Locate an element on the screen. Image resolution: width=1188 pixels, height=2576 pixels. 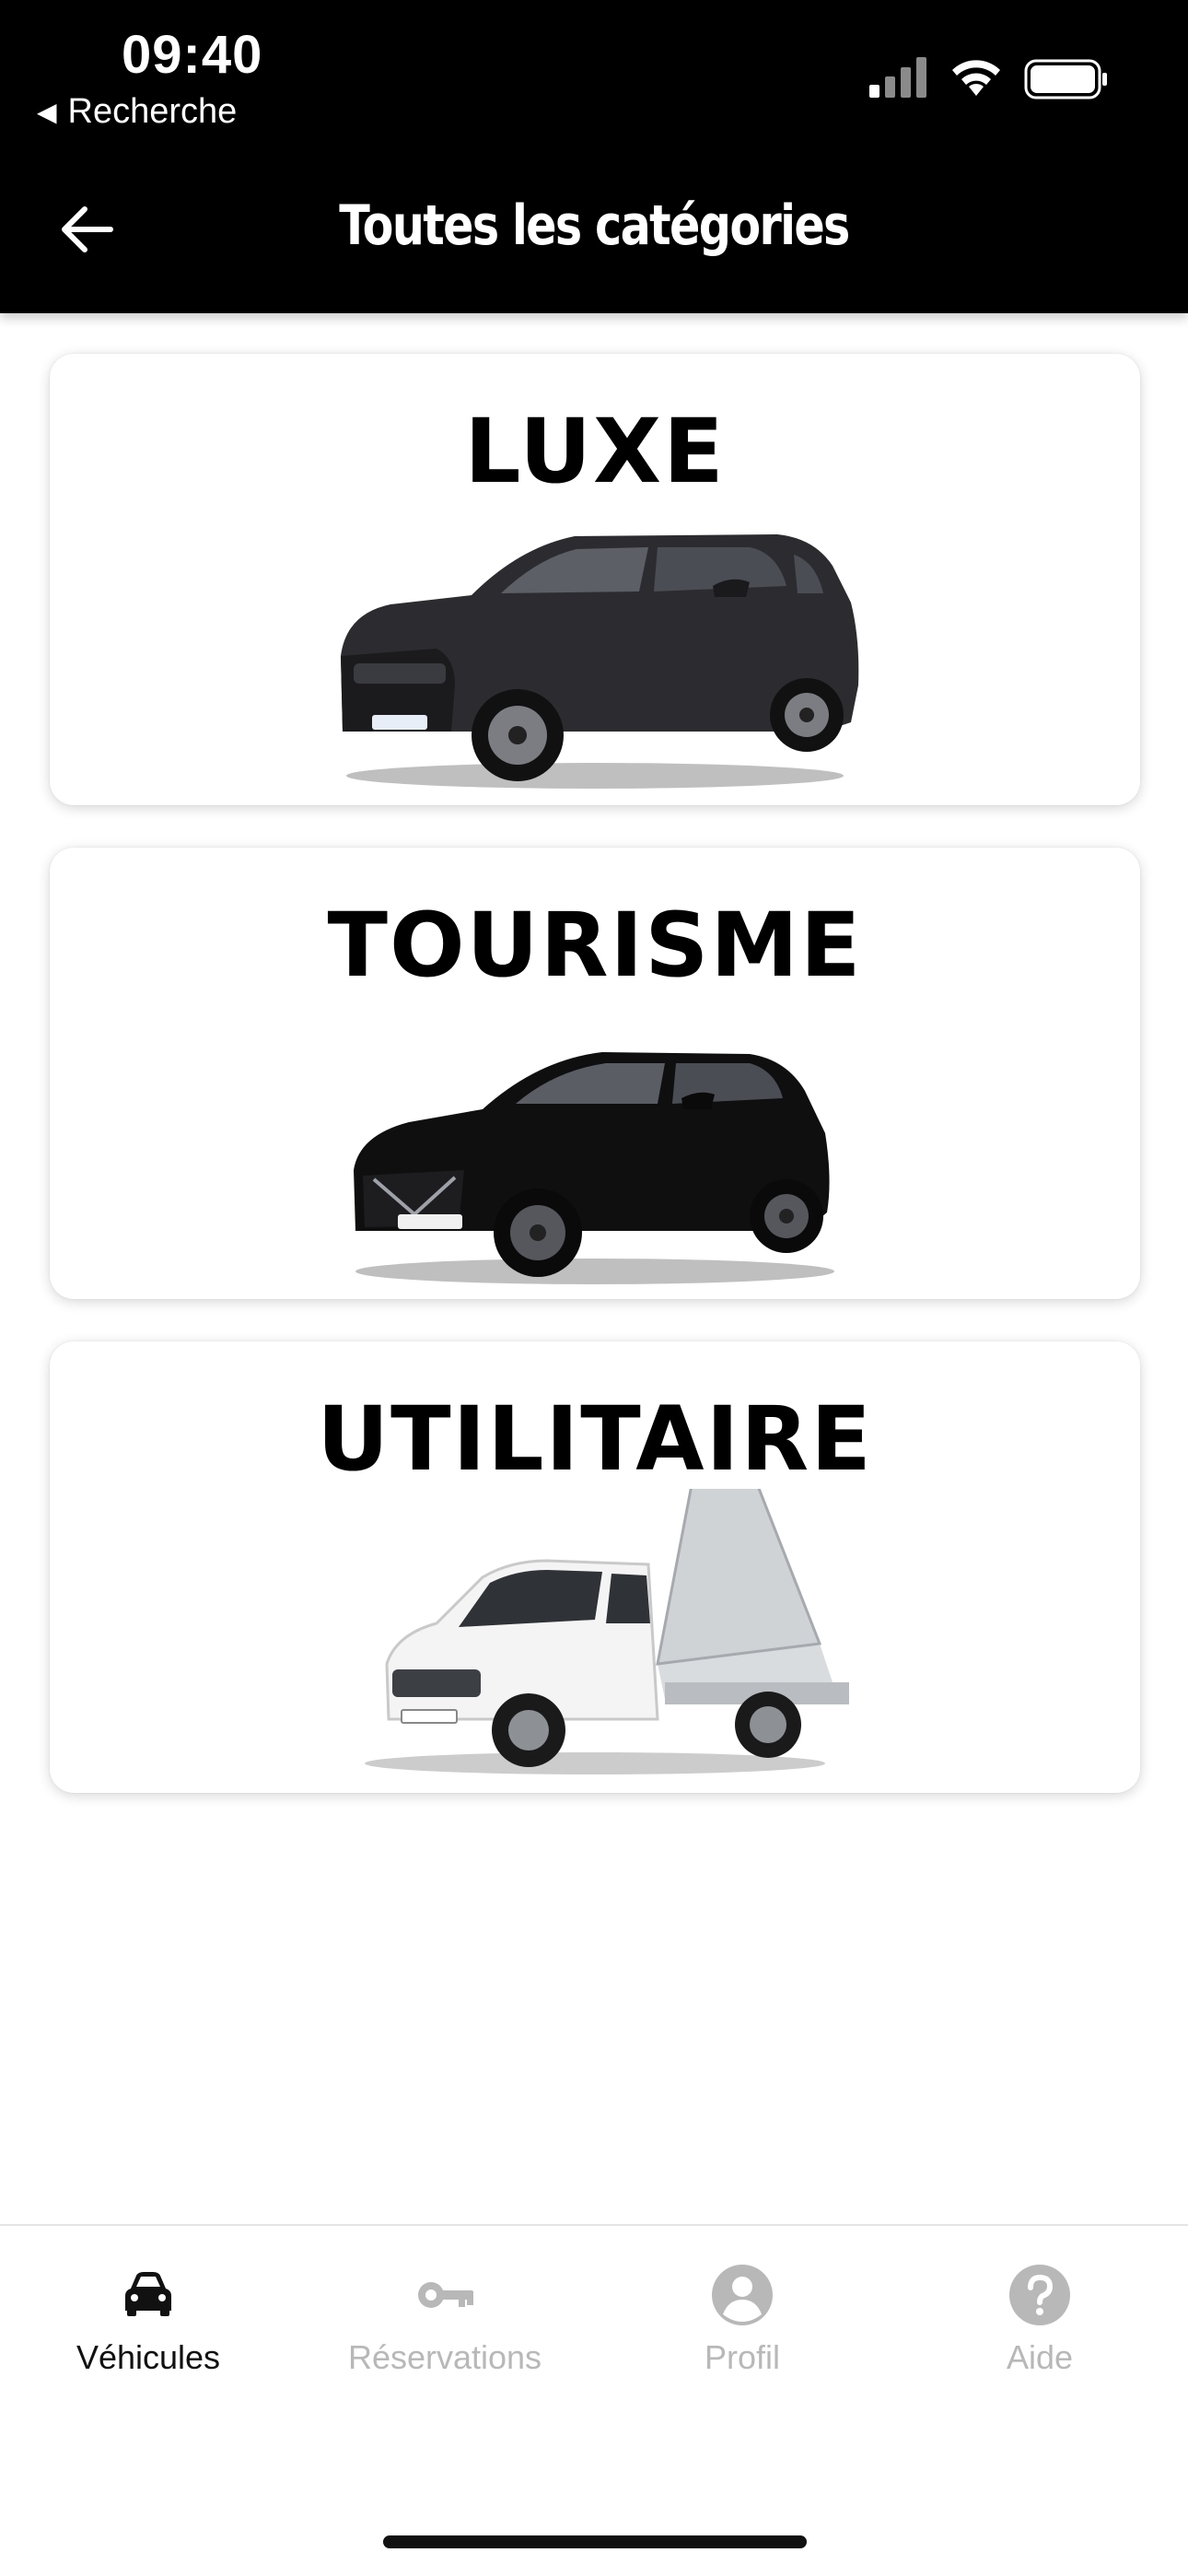
tab-label: Réservations is located at coordinates (444, 2357).